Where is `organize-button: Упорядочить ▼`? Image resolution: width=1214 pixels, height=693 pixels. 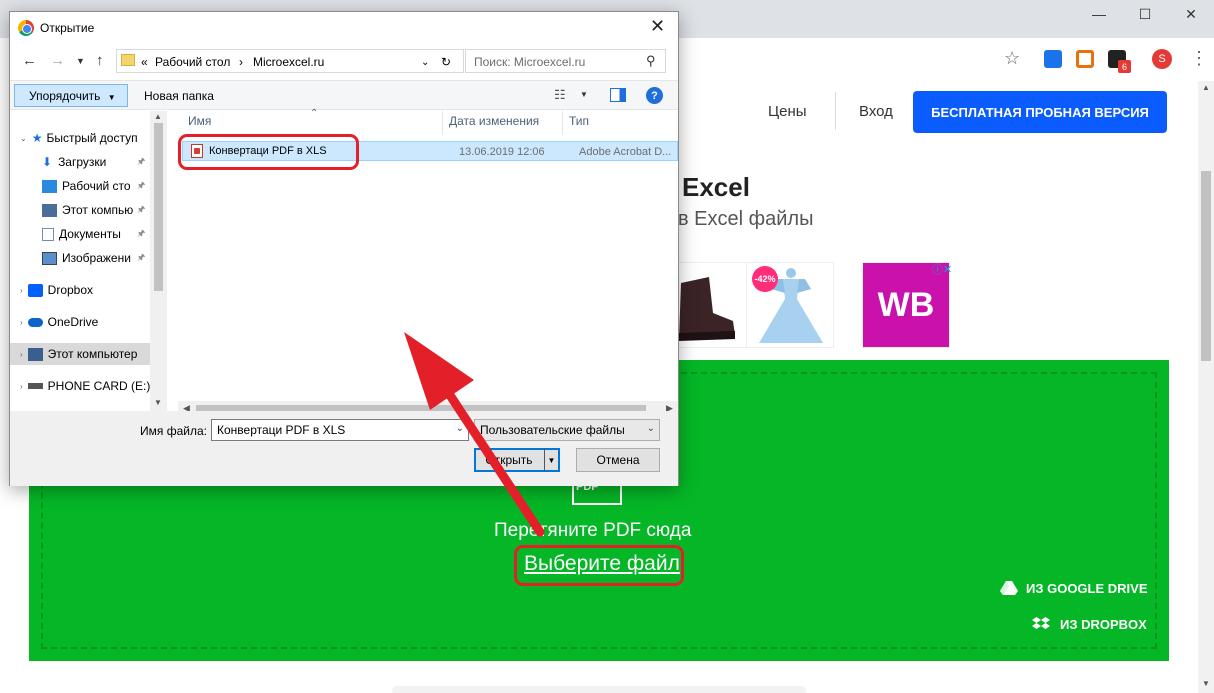 organize-button: Упорядочить ▼ is located at coordinates (71, 95).